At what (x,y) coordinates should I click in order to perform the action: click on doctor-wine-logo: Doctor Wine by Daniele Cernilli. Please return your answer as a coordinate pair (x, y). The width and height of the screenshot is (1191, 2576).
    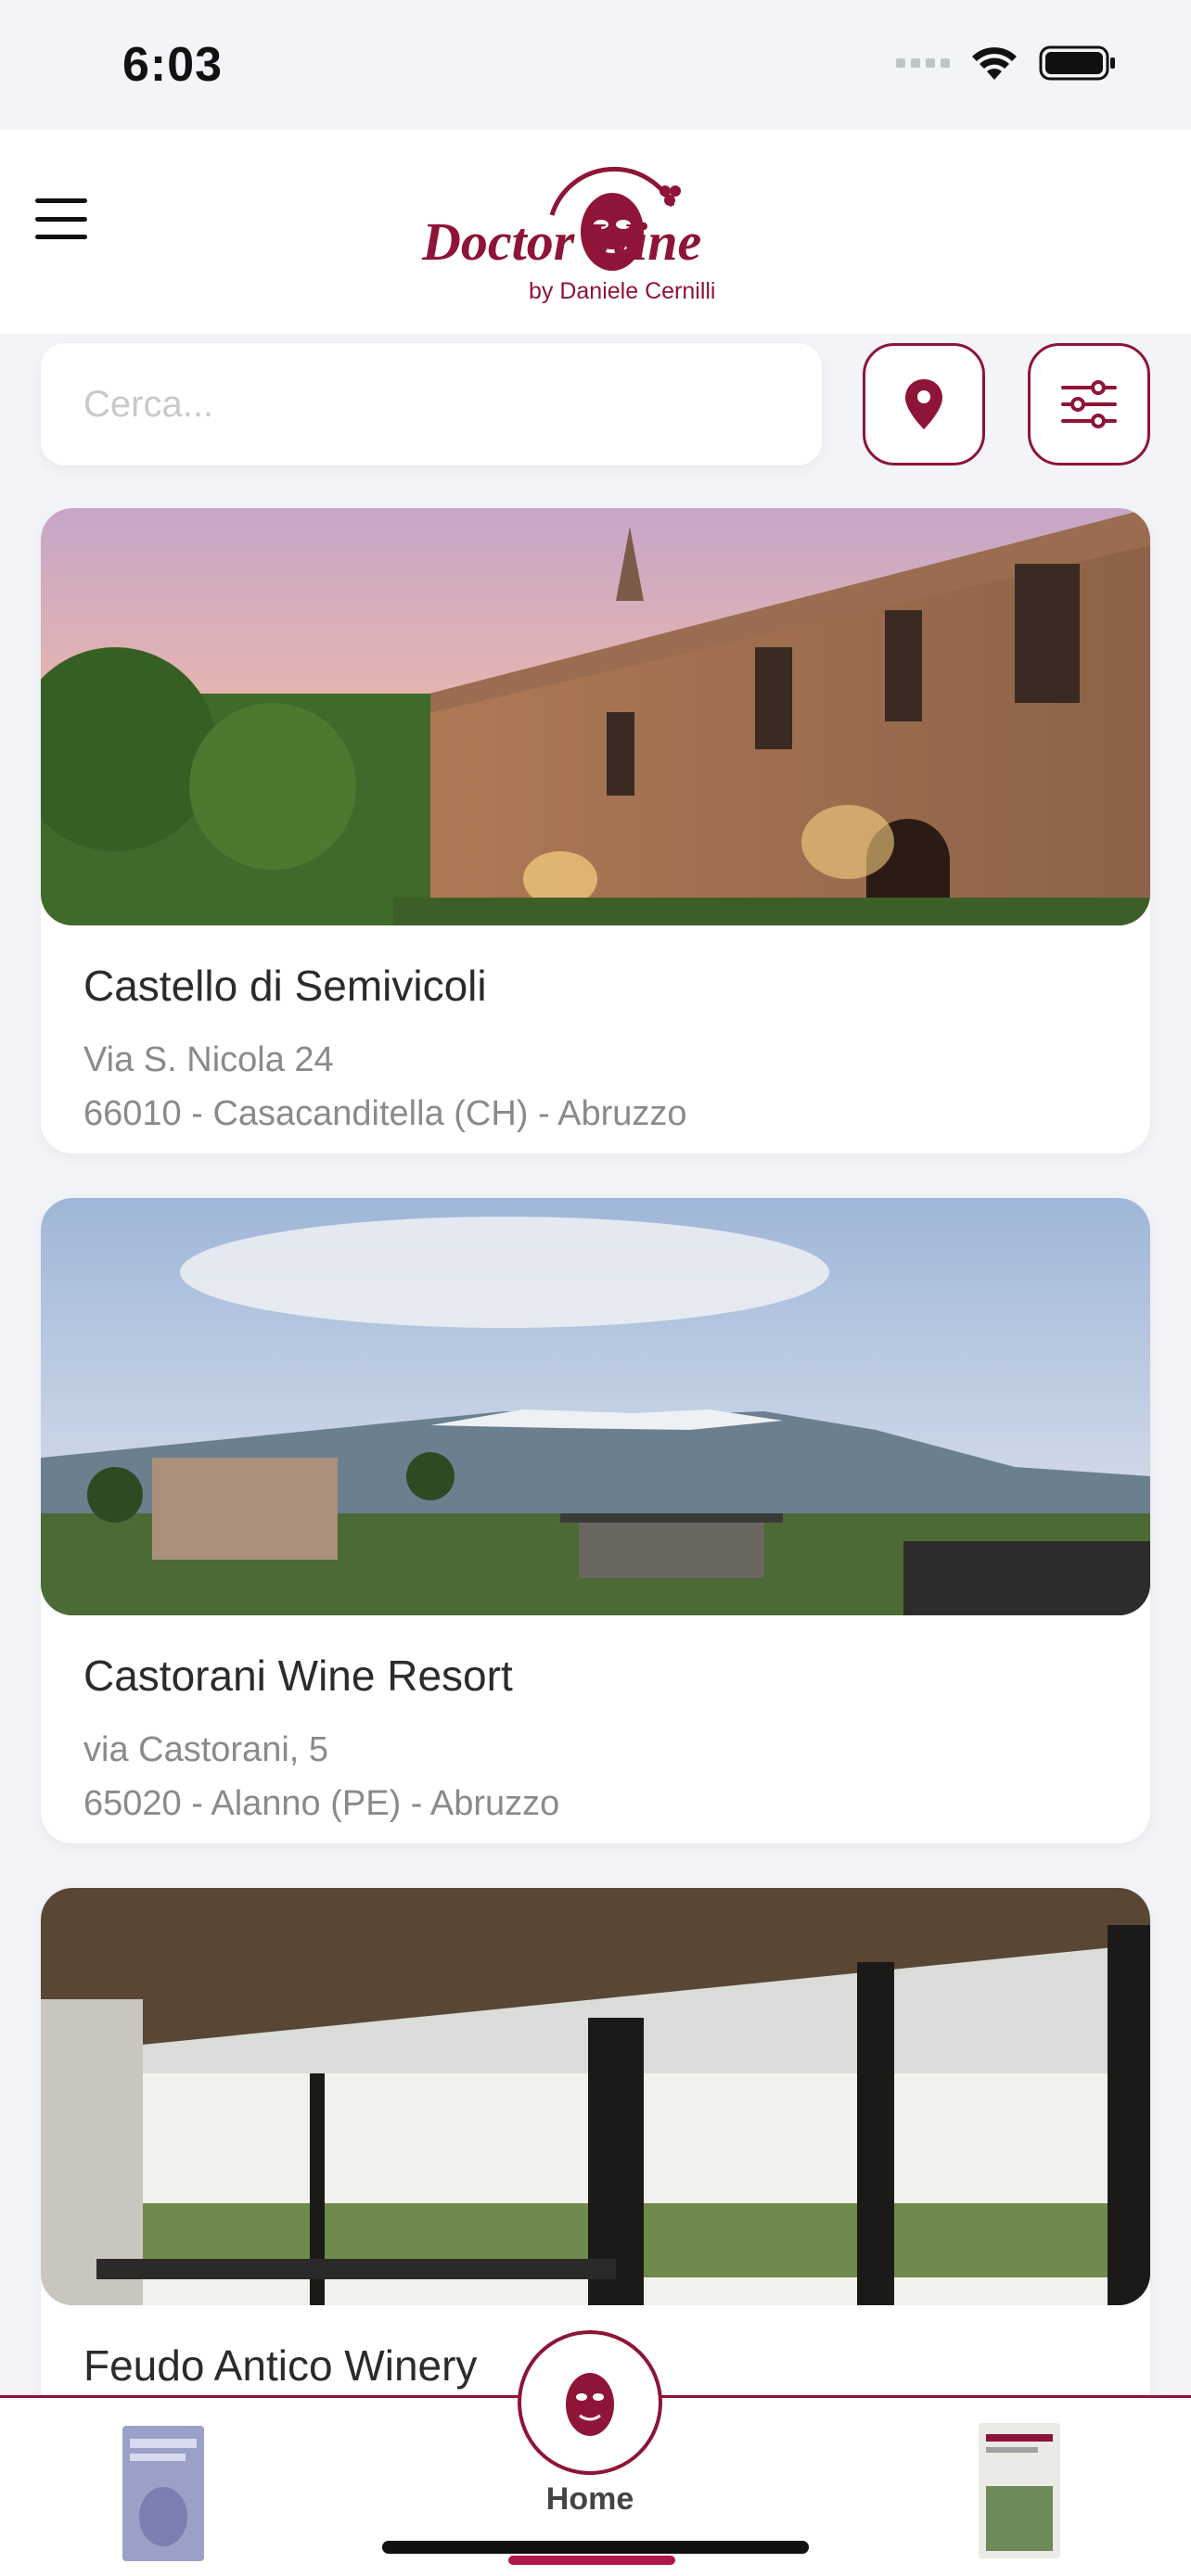
    Looking at the image, I should click on (568, 235).